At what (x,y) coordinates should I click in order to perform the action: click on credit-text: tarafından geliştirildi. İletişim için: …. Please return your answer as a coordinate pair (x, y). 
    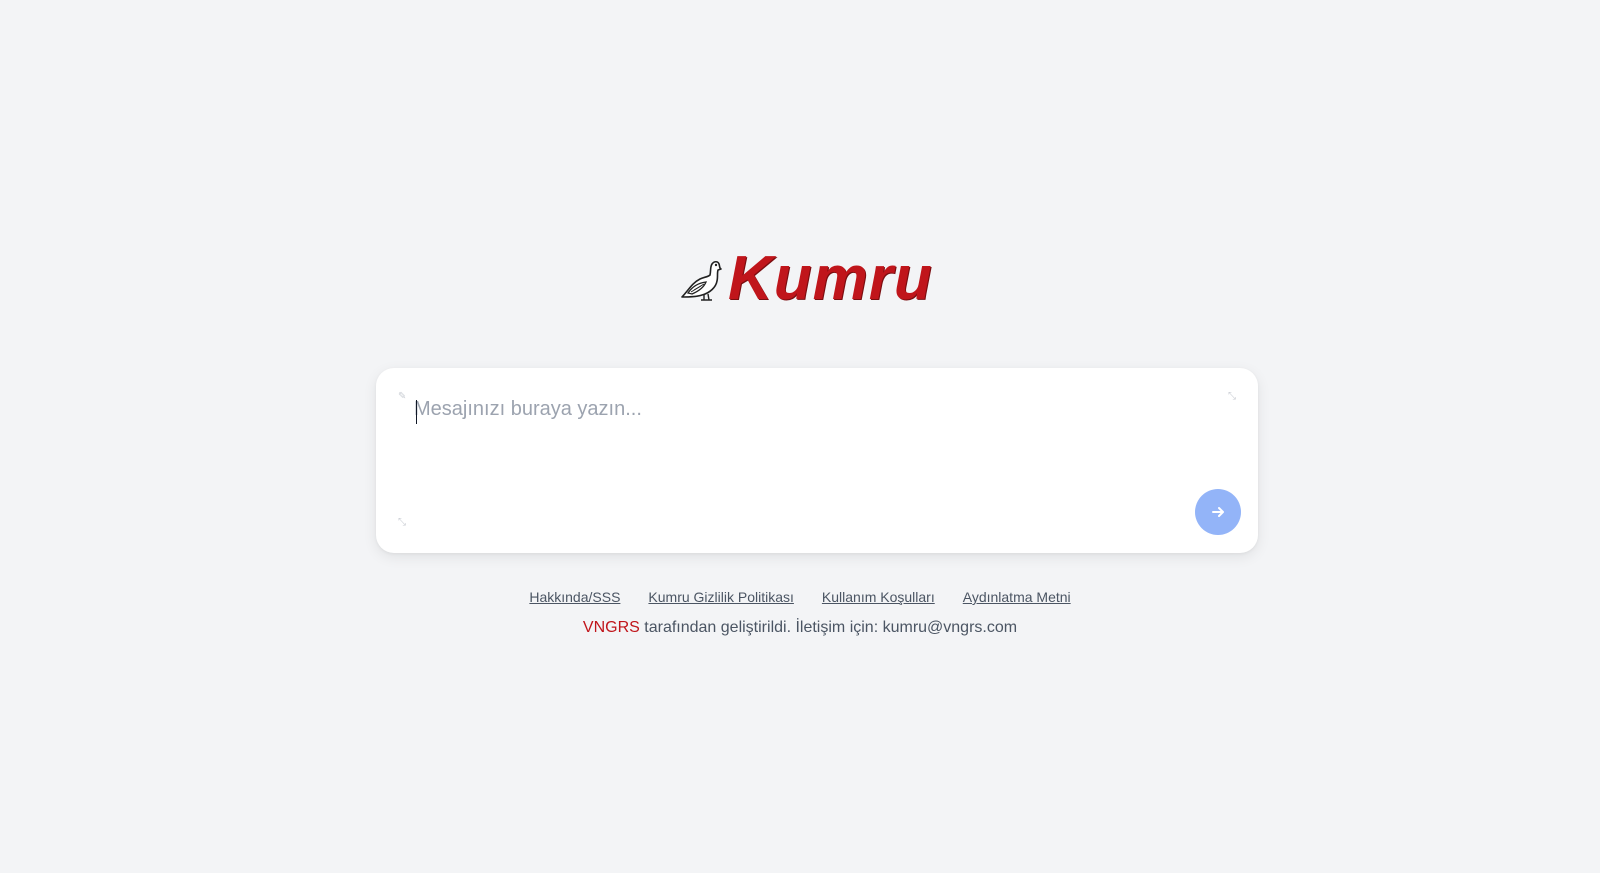
    Looking at the image, I should click on (828, 627).